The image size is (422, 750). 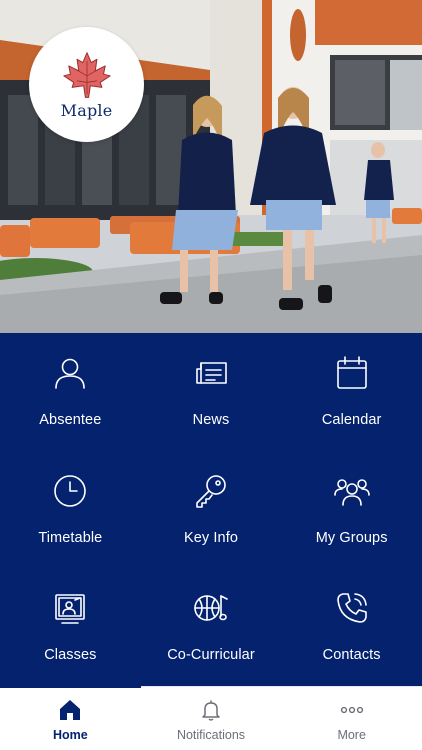 I want to click on tile-label: Contacts, so click(x=351, y=655).